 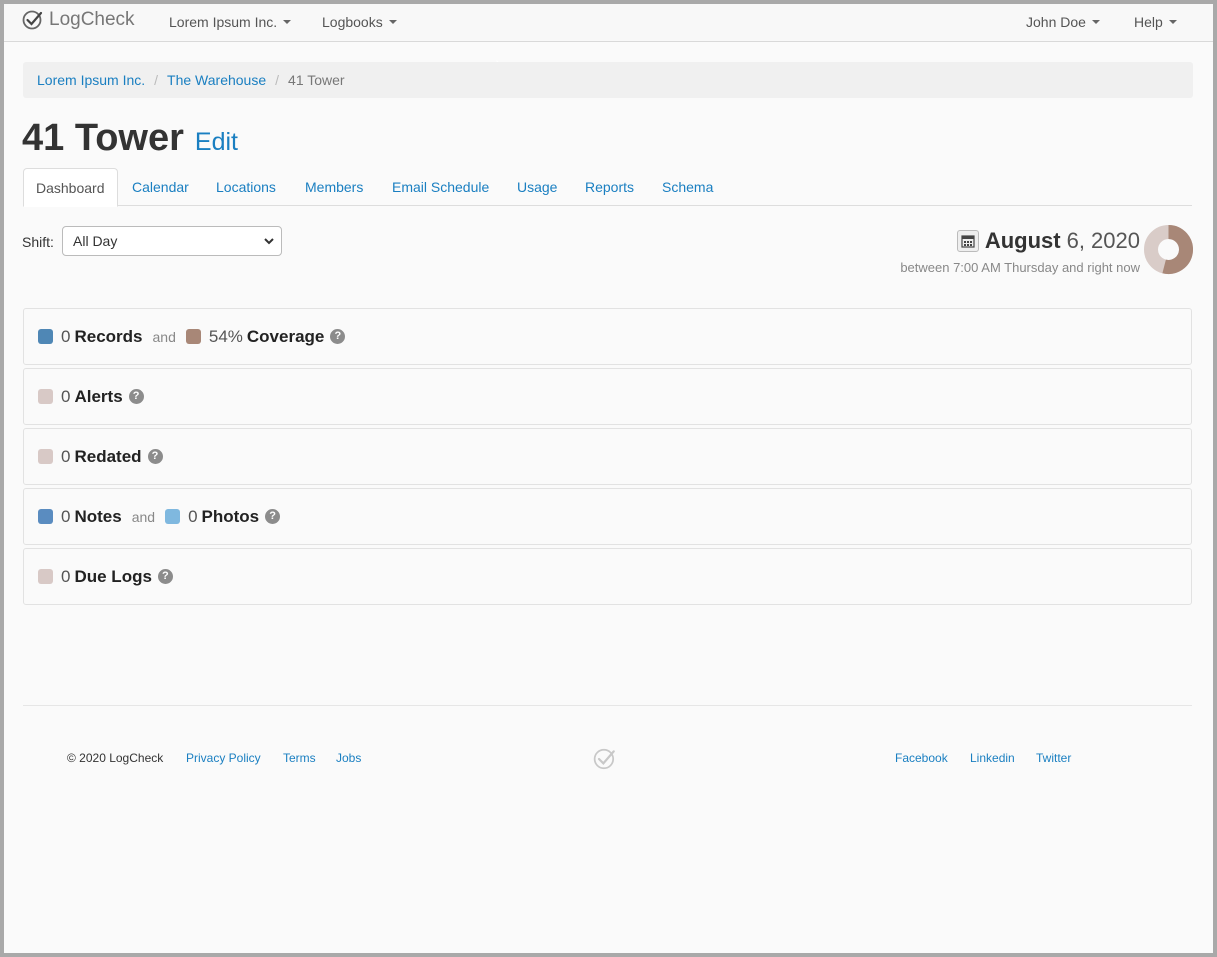 I want to click on page-title: 41 Tower, so click(x=103, y=138).